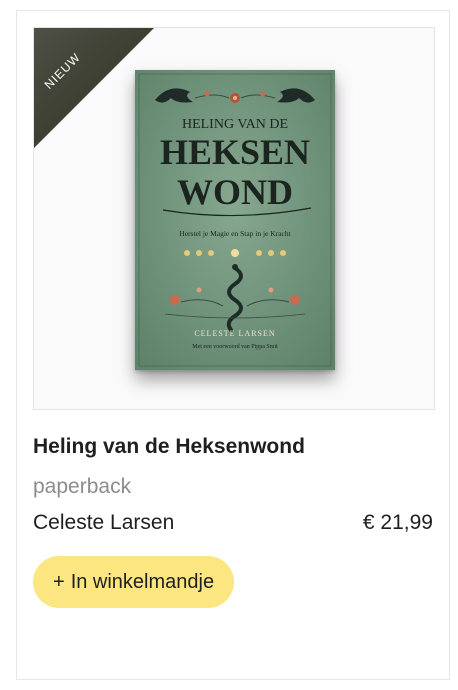 The height and width of the screenshot is (690, 458). Describe the element at coordinates (235, 267) in the screenshot. I see `cover-snake-head` at that location.